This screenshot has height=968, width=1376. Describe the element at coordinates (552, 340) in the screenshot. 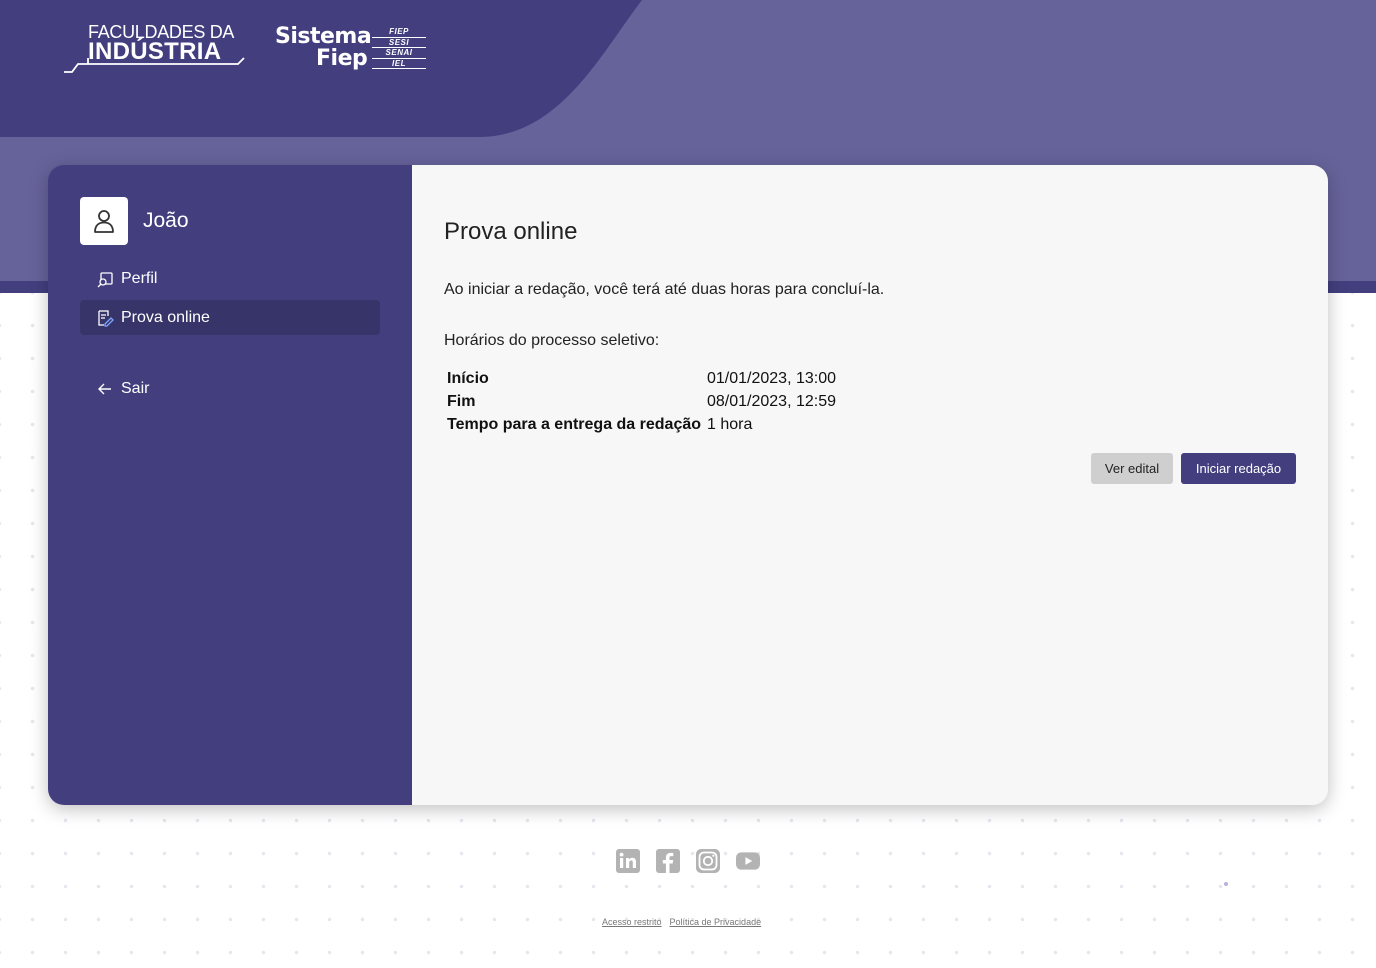

I see `schedule-title: Horários do processo seletivo:` at that location.